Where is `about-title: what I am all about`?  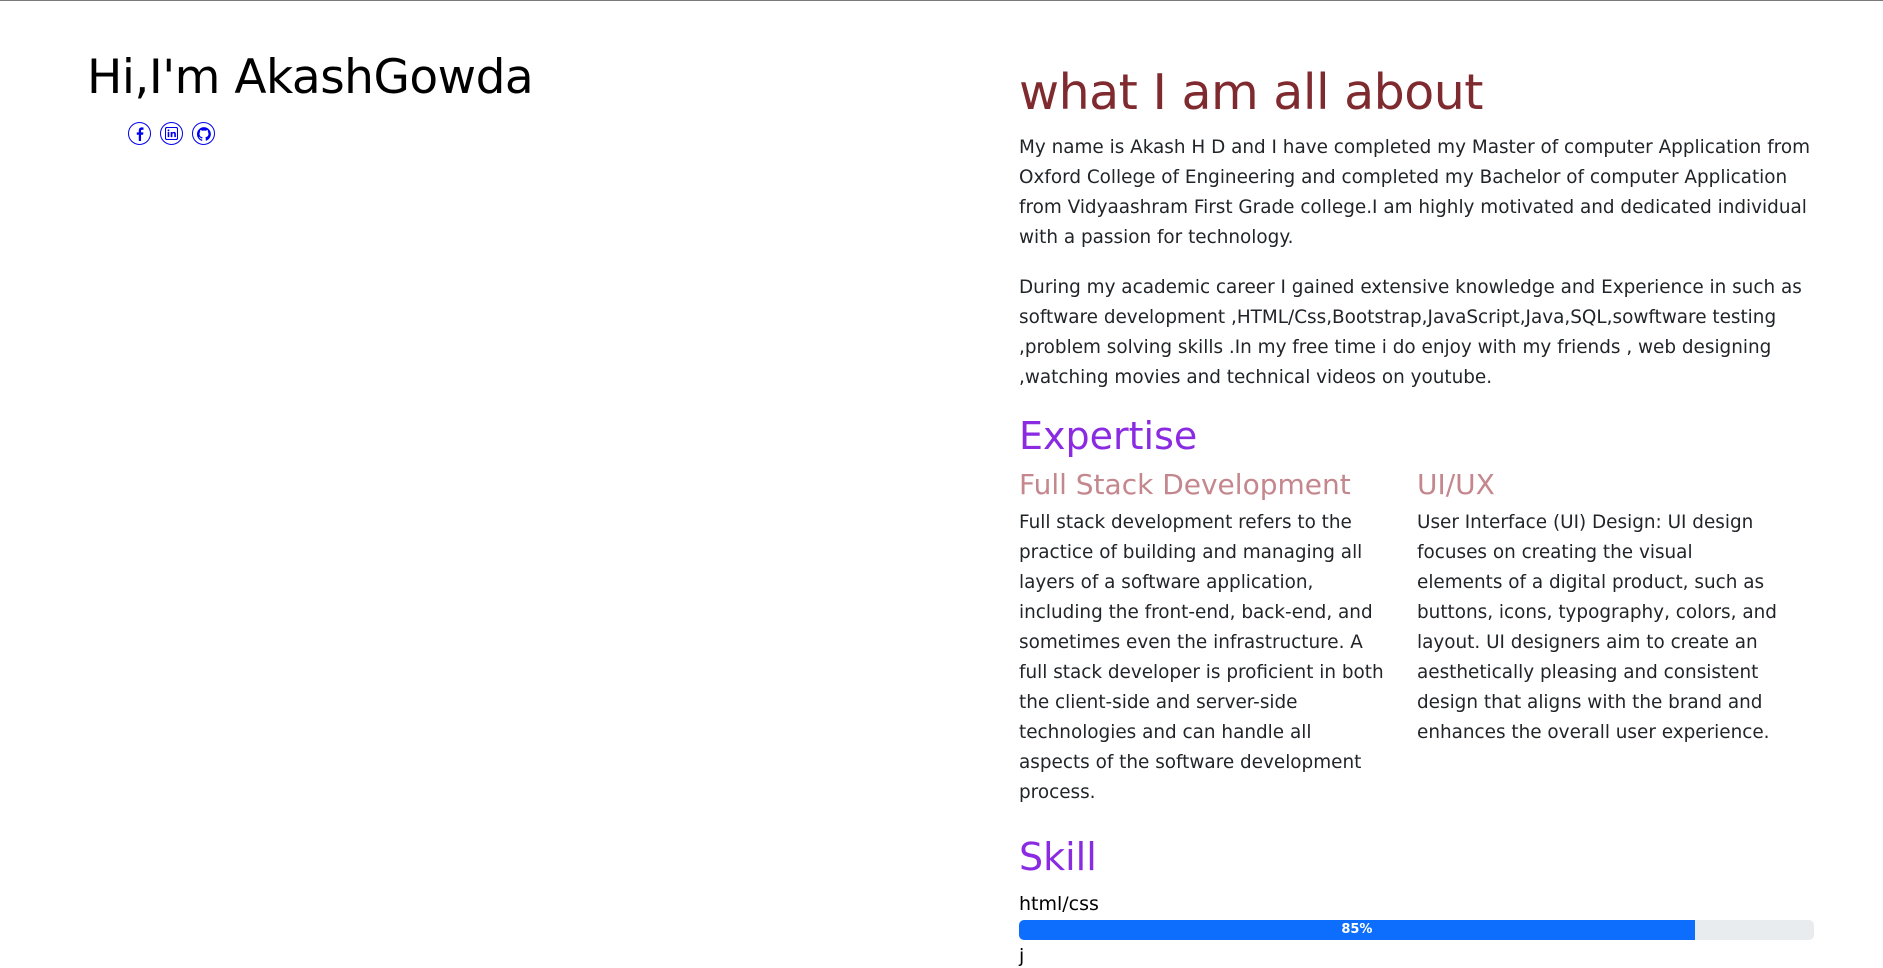
about-title: what I am all about is located at coordinates (1251, 92).